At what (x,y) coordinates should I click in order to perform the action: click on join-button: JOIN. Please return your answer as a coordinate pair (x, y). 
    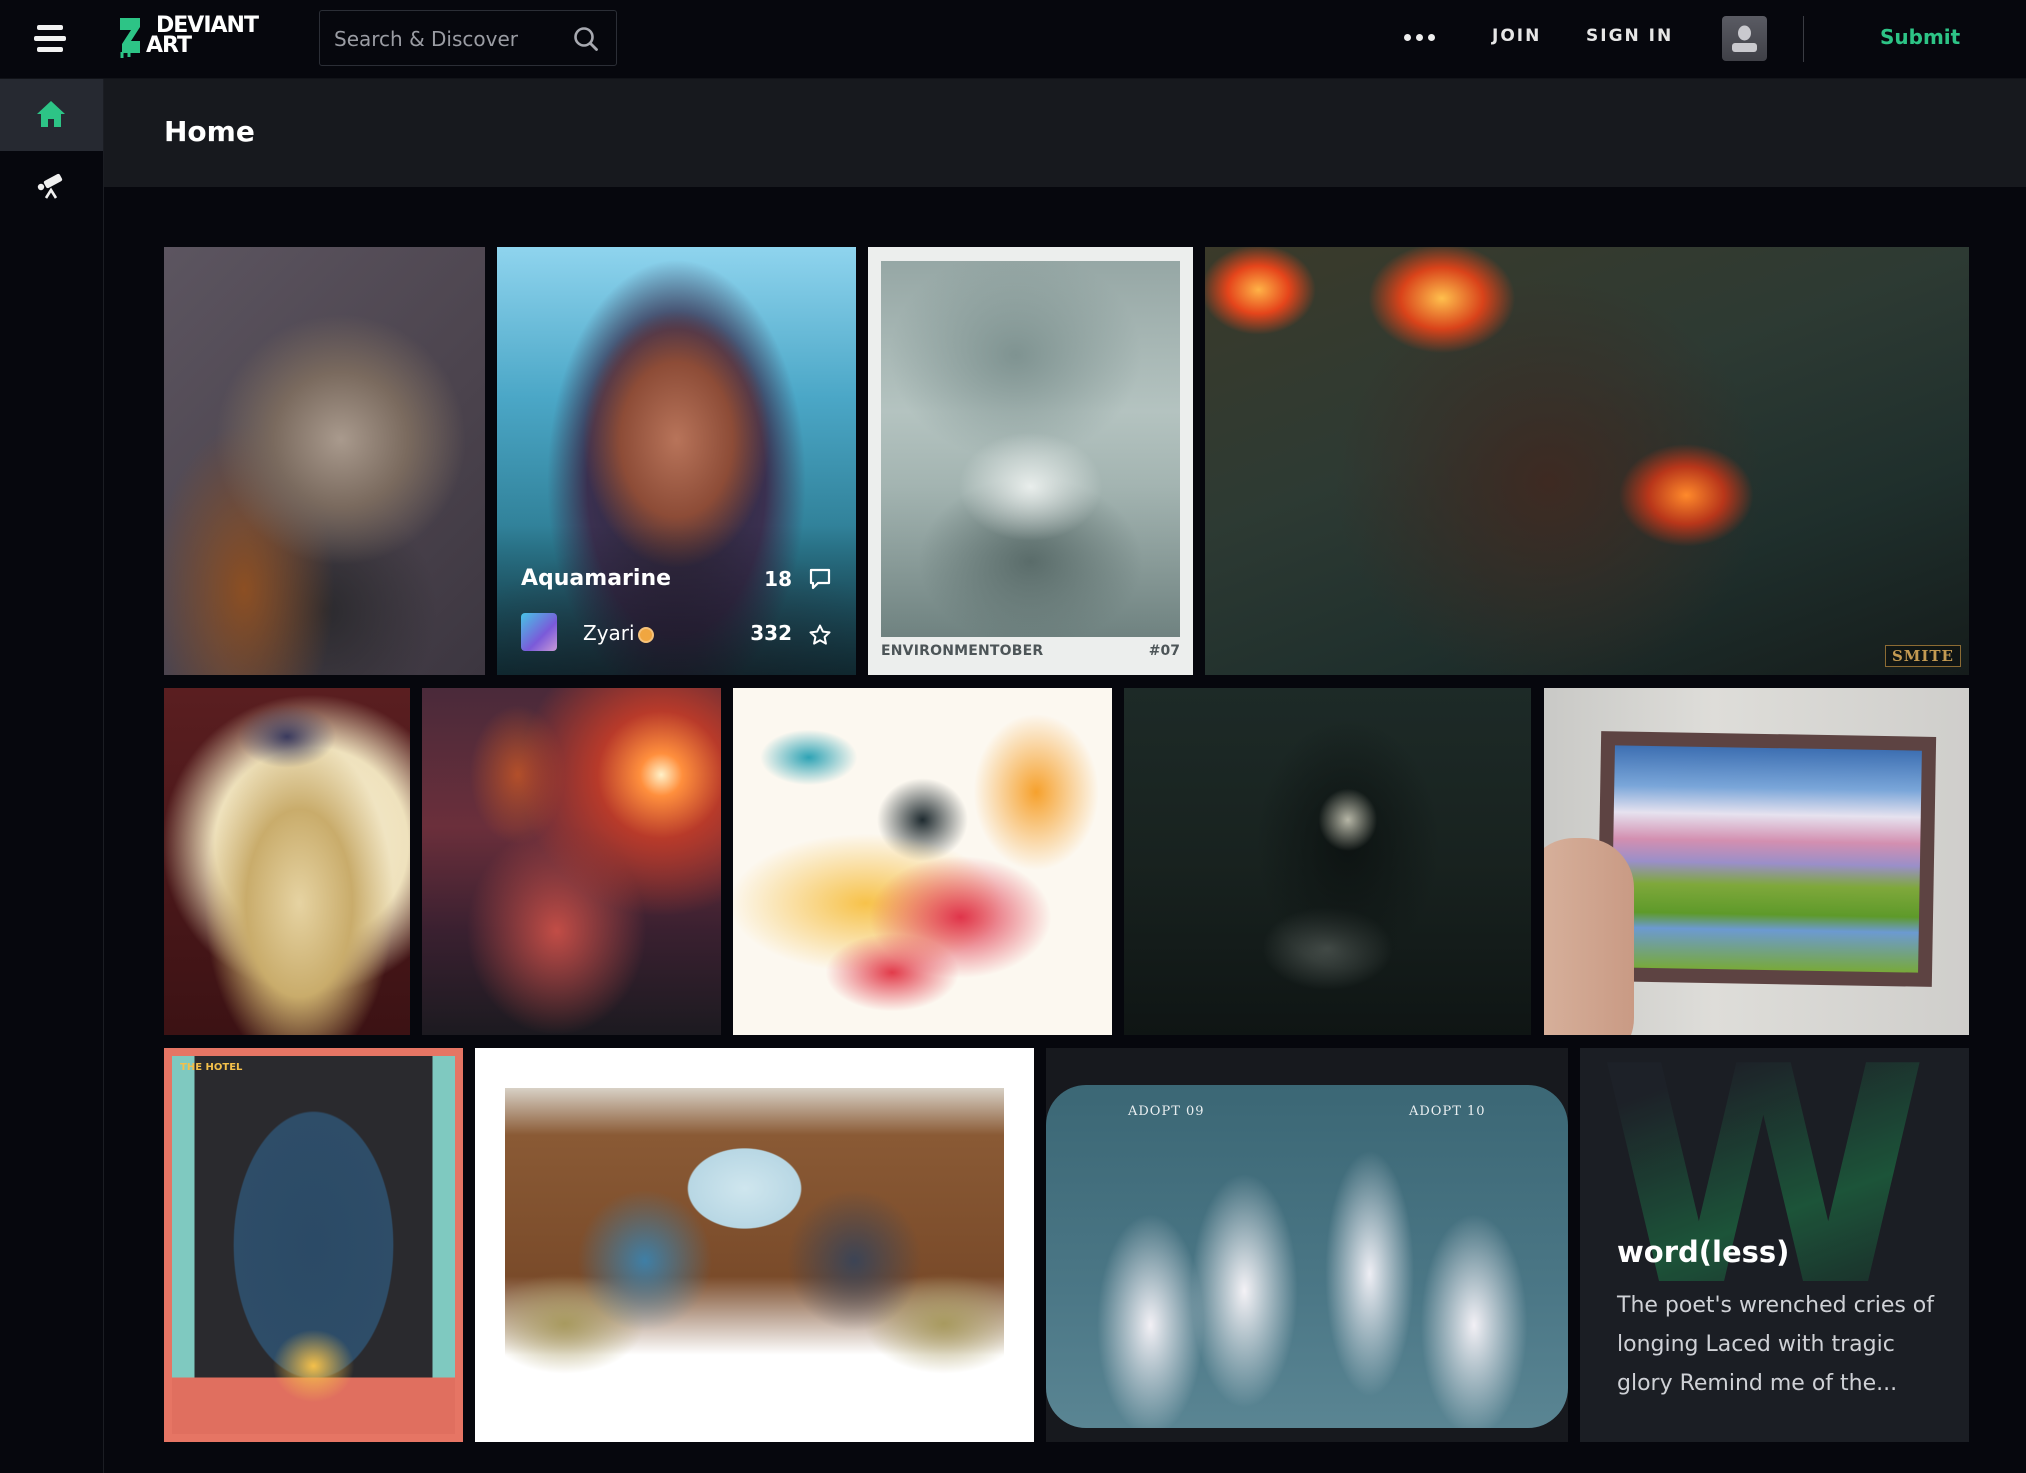
    Looking at the image, I should click on (1516, 36).